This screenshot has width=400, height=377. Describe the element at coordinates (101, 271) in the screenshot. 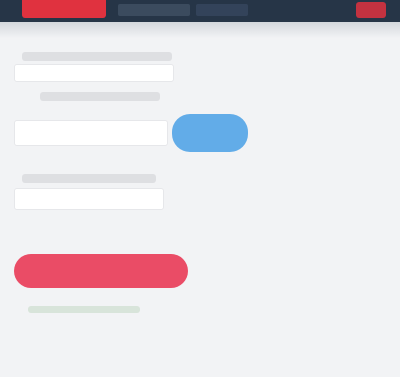

I see `danger-button` at that location.